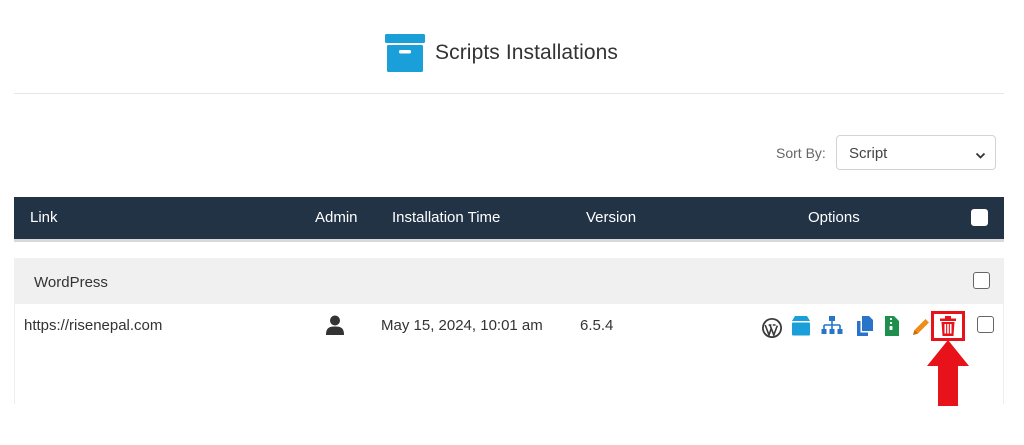 This screenshot has height=445, width=1024. What do you see at coordinates (597, 325) in the screenshot?
I see `installation-version: 6.5.4` at bounding box center [597, 325].